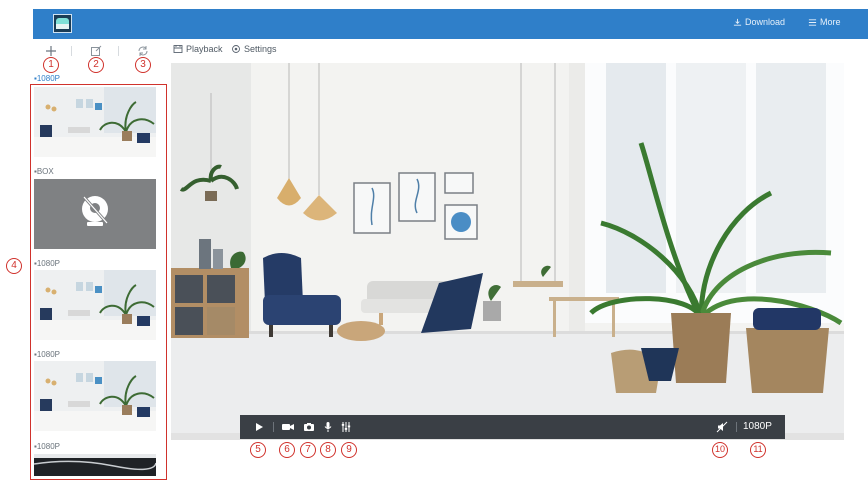  What do you see at coordinates (328, 427) in the screenshot?
I see `microphone-icon` at bounding box center [328, 427].